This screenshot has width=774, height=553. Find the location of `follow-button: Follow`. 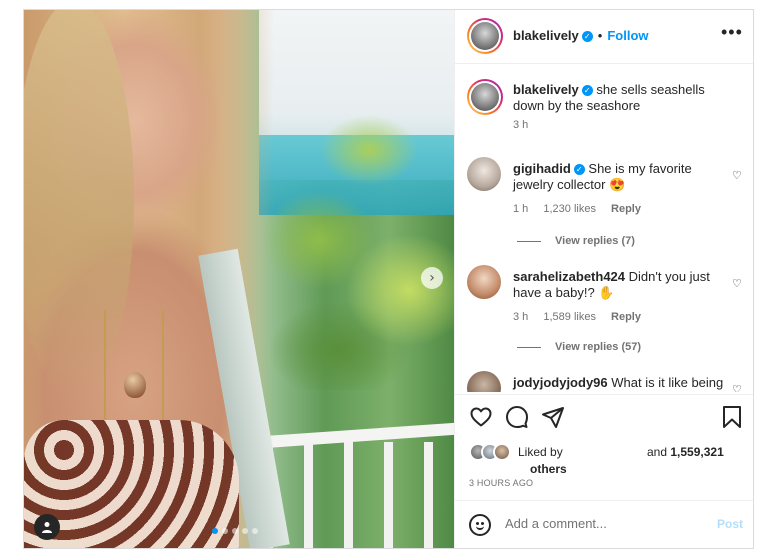

follow-button: Follow is located at coordinates (627, 35).